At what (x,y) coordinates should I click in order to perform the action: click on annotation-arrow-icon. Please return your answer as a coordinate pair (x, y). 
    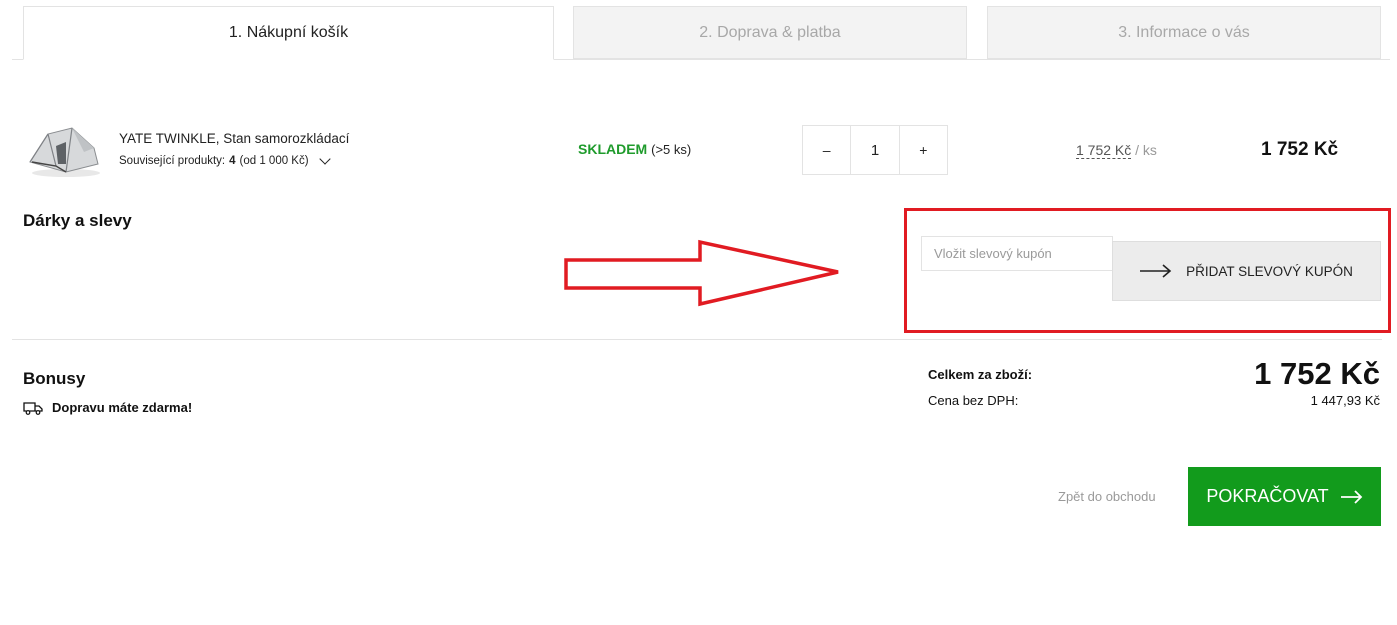
    Looking at the image, I should click on (701, 273).